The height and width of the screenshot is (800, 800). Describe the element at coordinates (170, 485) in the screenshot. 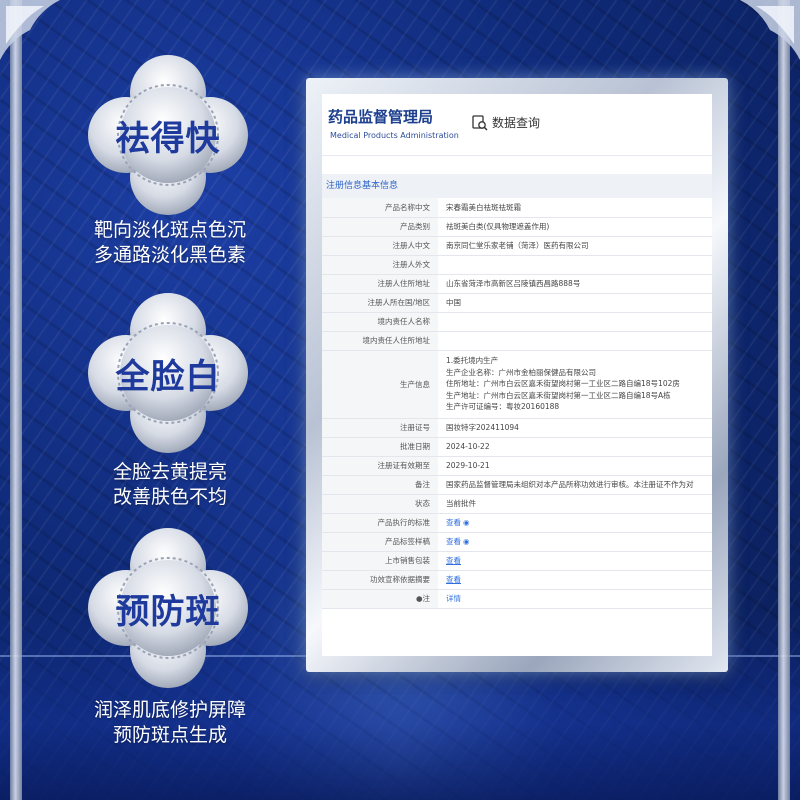

I see `badge-caption: 全脸去黄提亮 改善肤色不均` at that location.